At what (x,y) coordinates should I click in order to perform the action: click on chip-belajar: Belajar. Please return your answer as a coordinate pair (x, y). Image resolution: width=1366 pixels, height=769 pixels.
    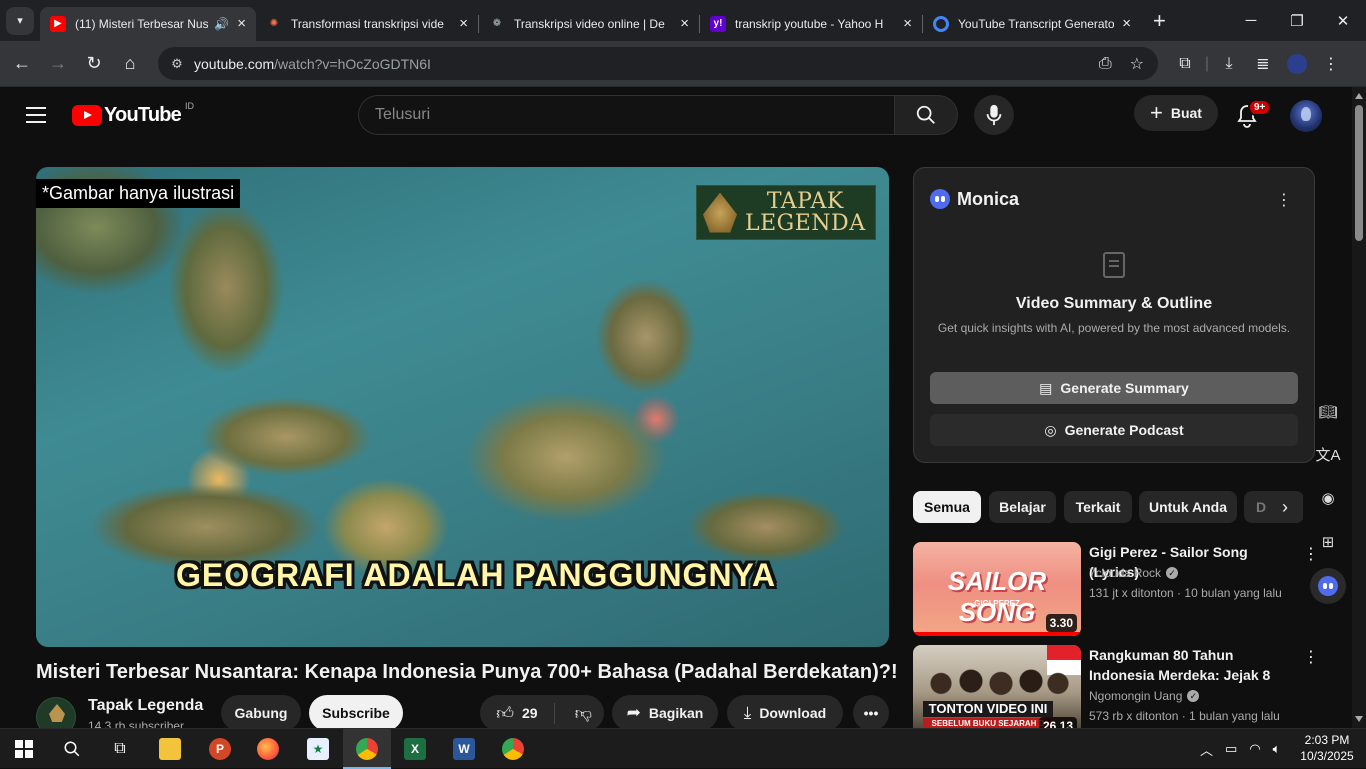
    Looking at the image, I should click on (1022, 507).